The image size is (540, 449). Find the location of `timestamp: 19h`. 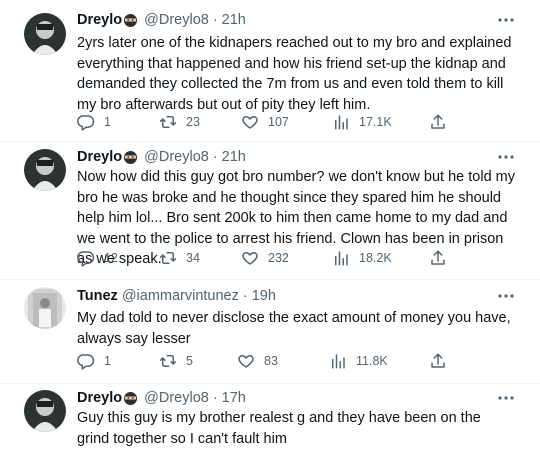

timestamp: 19h is located at coordinates (264, 296).